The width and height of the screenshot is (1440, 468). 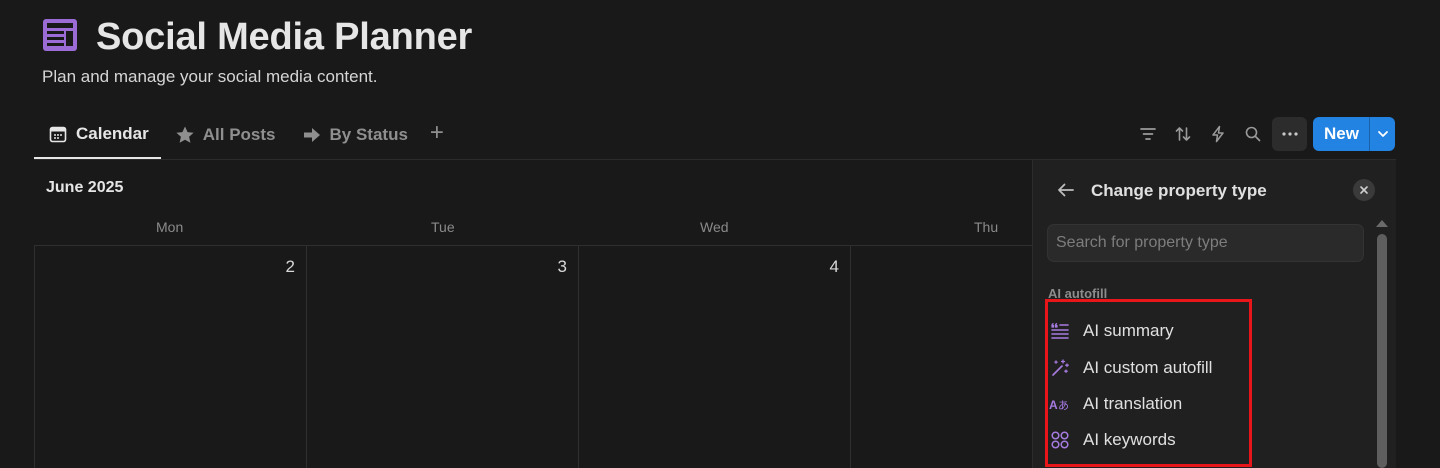 I want to click on arrow-right-icon, so click(x=312, y=135).